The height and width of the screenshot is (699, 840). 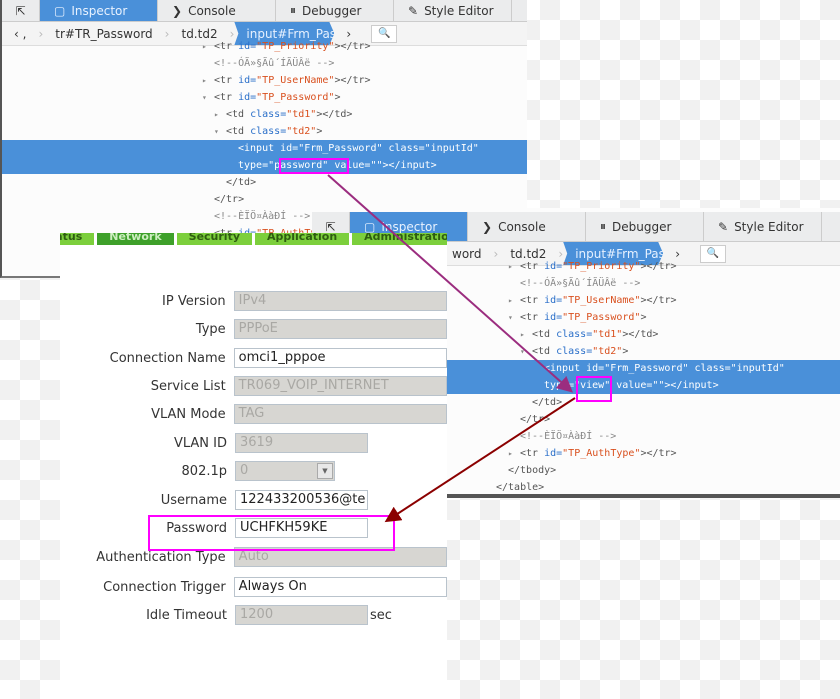 I want to click on markup-token: type="view" value=""></input>, so click(x=631, y=385).